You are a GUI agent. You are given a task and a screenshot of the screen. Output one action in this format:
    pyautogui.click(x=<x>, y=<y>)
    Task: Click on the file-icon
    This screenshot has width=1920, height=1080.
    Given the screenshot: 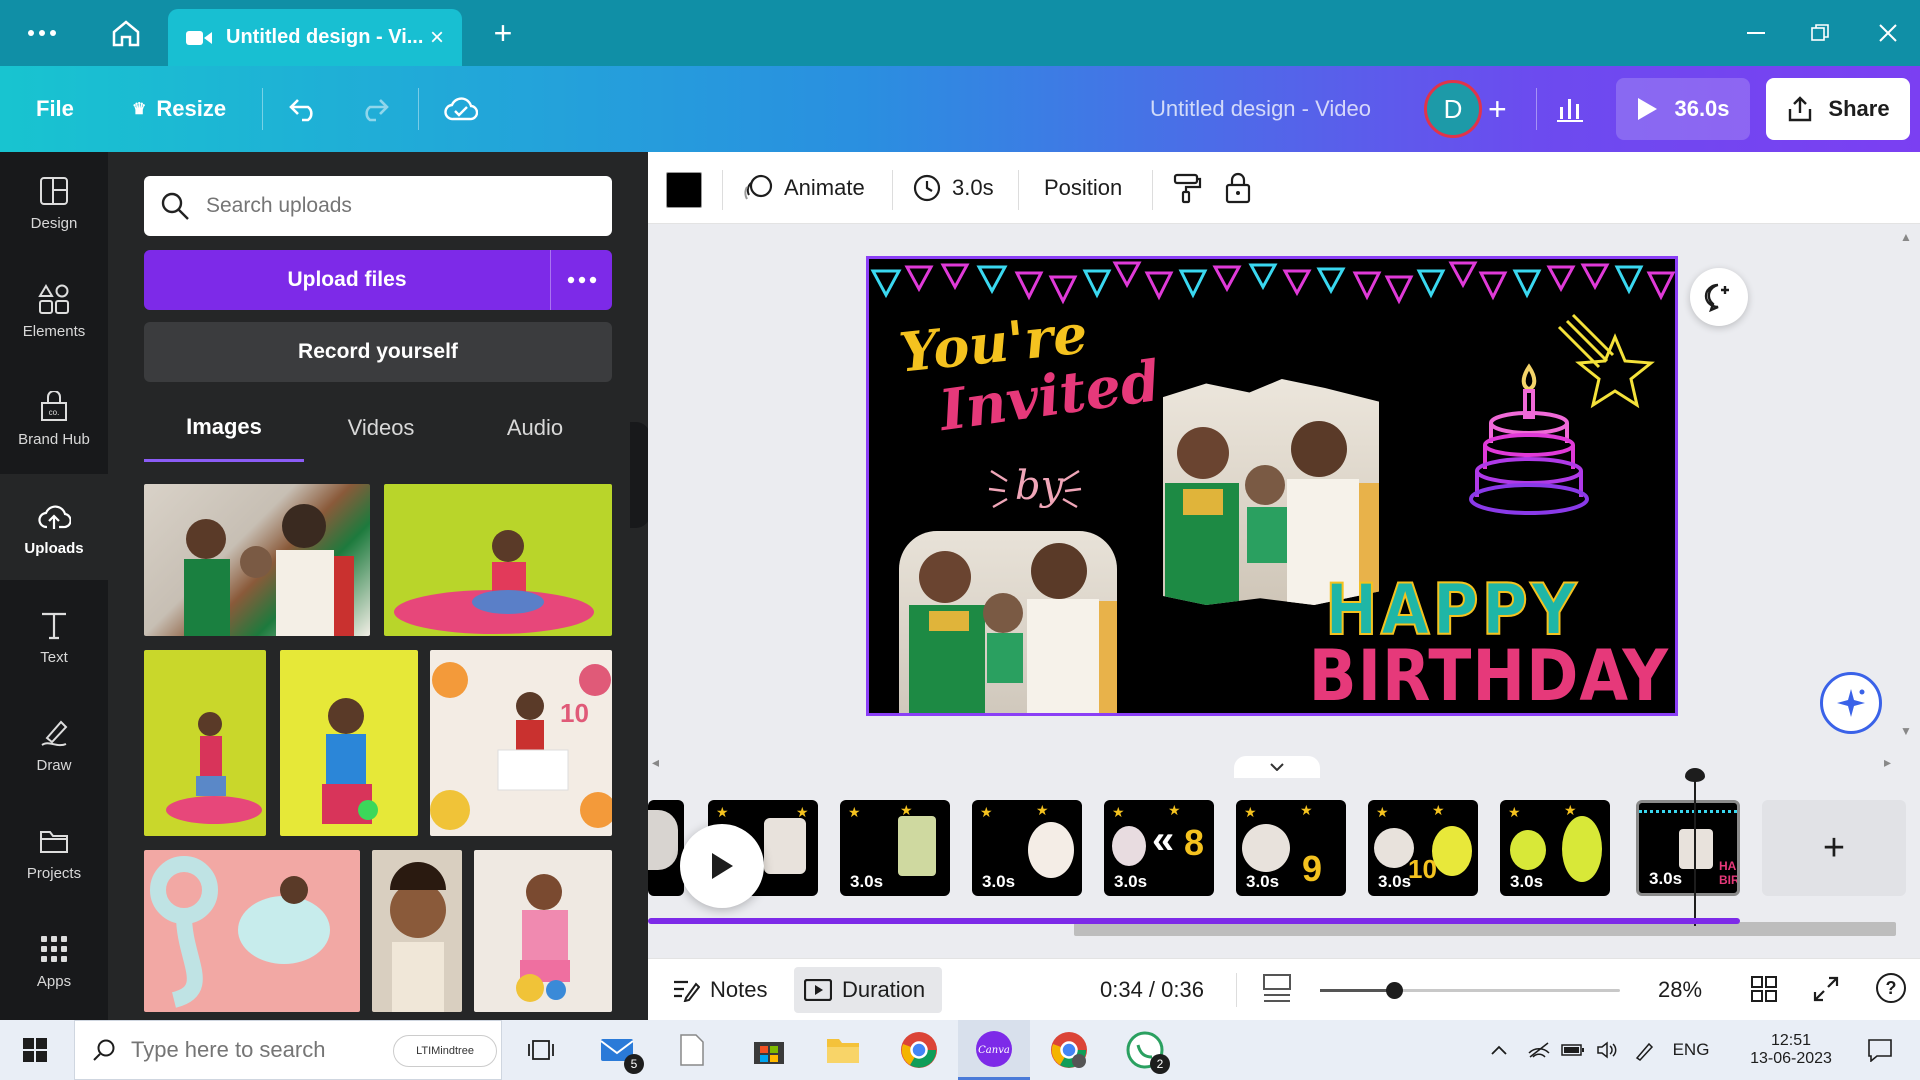 What is the action you would take?
    pyautogui.click(x=692, y=1050)
    